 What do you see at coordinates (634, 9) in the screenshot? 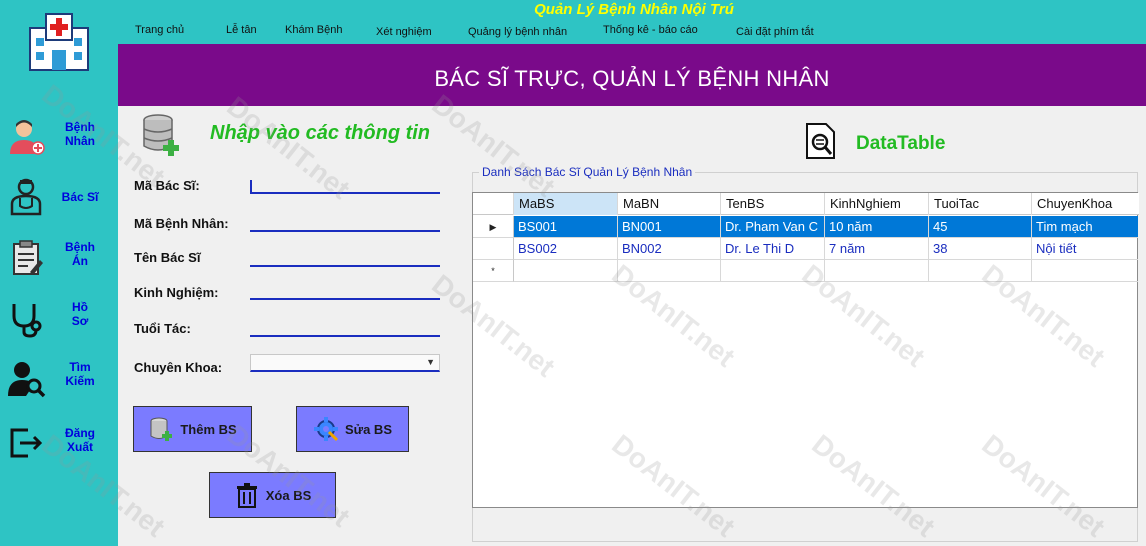
I see `app-title: Quản Lý Bệnh Nhân Nội Trú` at bounding box center [634, 9].